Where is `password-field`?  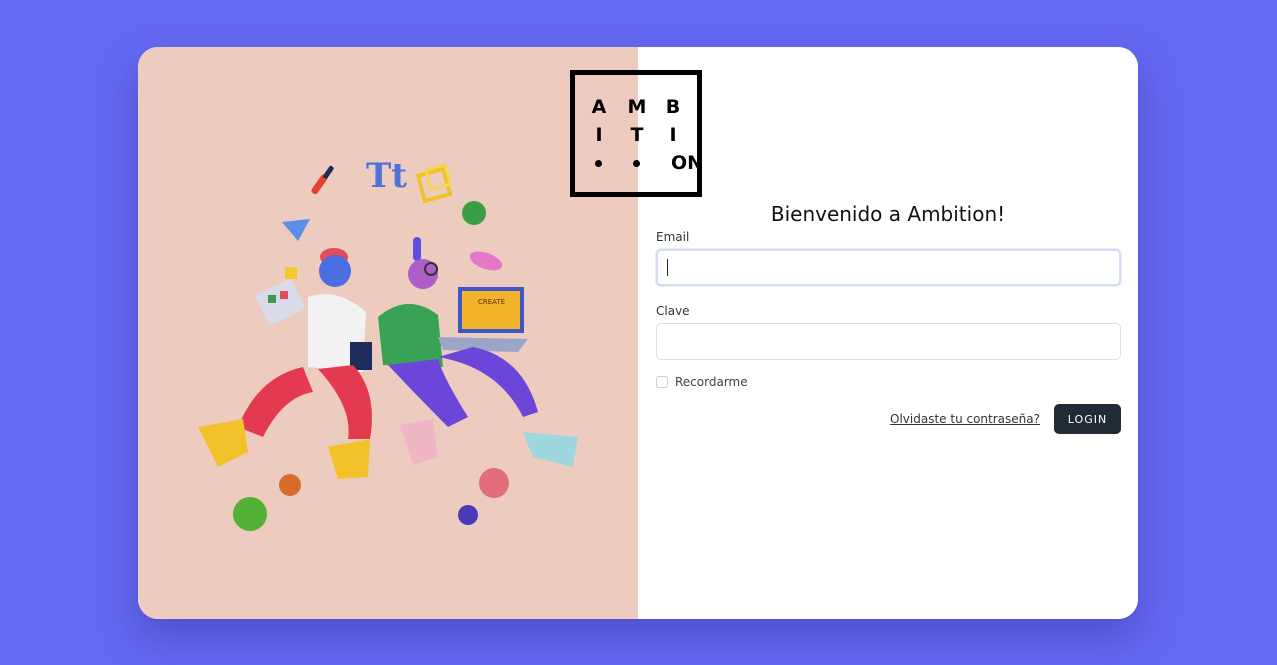 password-field is located at coordinates (888, 341).